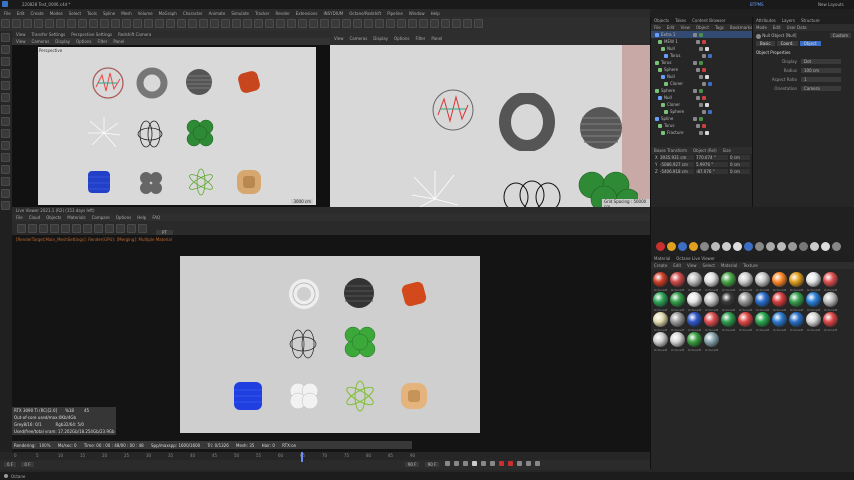 This screenshot has width=854, height=480. What do you see at coordinates (76, 217) in the screenshot?
I see `live-viewer-menu-item-3: Materials` at bounding box center [76, 217].